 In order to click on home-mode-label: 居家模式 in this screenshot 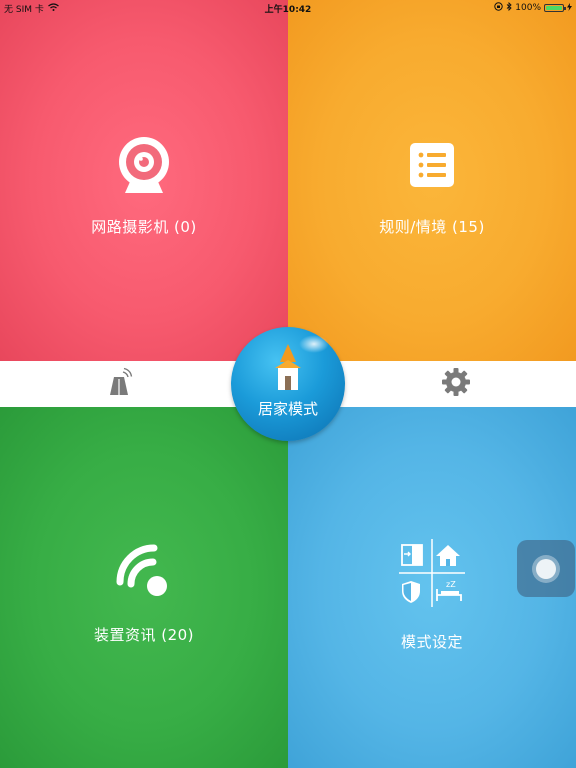, I will do `click(287, 409)`.